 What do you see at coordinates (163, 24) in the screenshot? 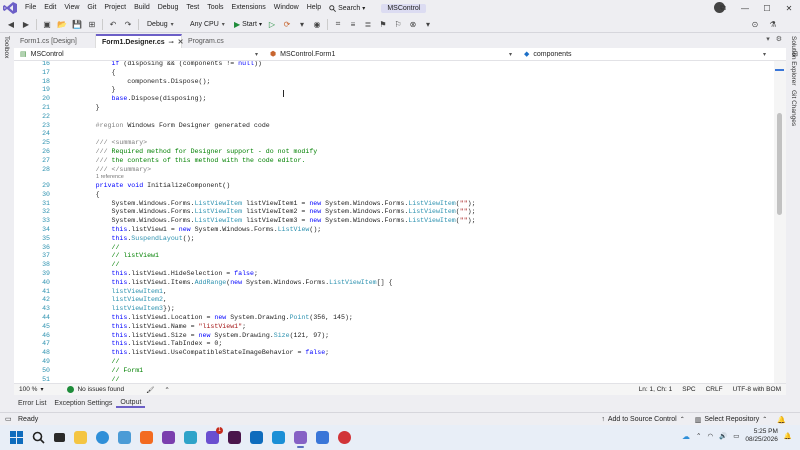
I see `configuration-dropdown: Debug ▾` at bounding box center [163, 24].